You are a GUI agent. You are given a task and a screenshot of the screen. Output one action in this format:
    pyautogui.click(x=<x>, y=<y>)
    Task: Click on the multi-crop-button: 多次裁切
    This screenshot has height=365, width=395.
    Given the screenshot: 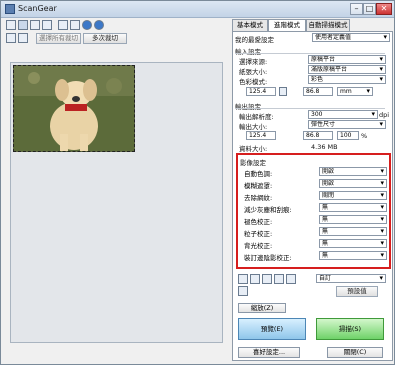 What is the action you would take?
    pyautogui.click(x=105, y=38)
    